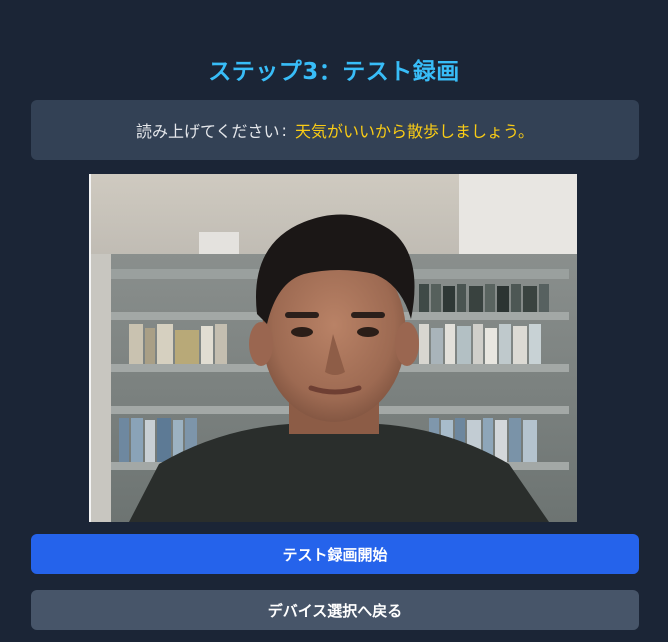  Describe the element at coordinates (335, 554) in the screenshot. I see `start-test-recording-button: テスト録画開始` at that location.